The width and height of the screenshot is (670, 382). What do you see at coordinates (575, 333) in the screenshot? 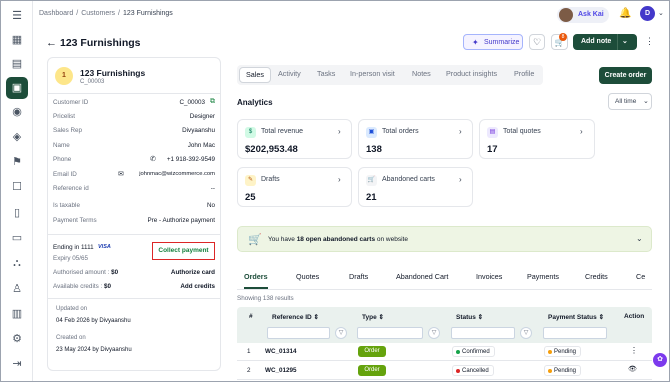
I see `payment-filter-input` at bounding box center [575, 333].